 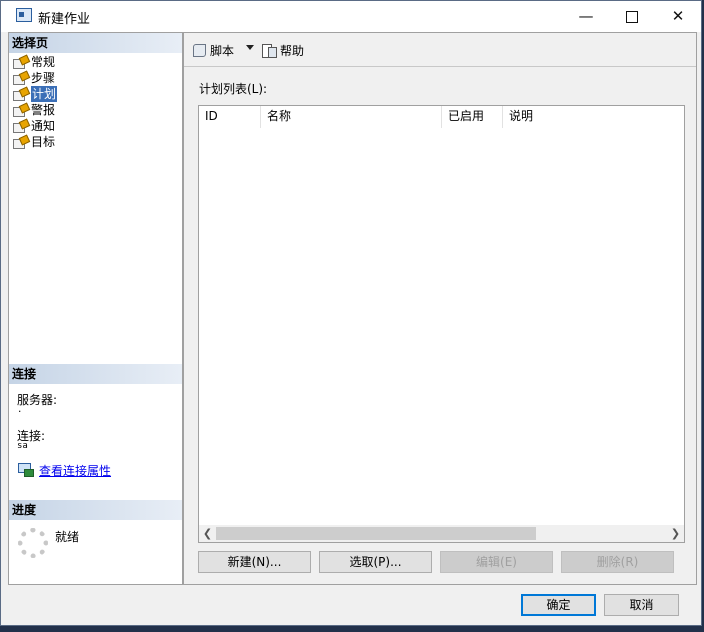 I want to click on page-label: 警报, so click(x=43, y=110).